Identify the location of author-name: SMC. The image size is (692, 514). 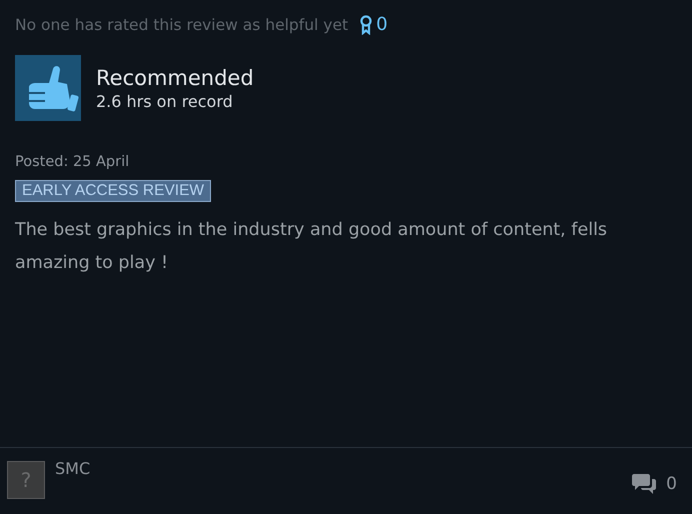
(72, 468).